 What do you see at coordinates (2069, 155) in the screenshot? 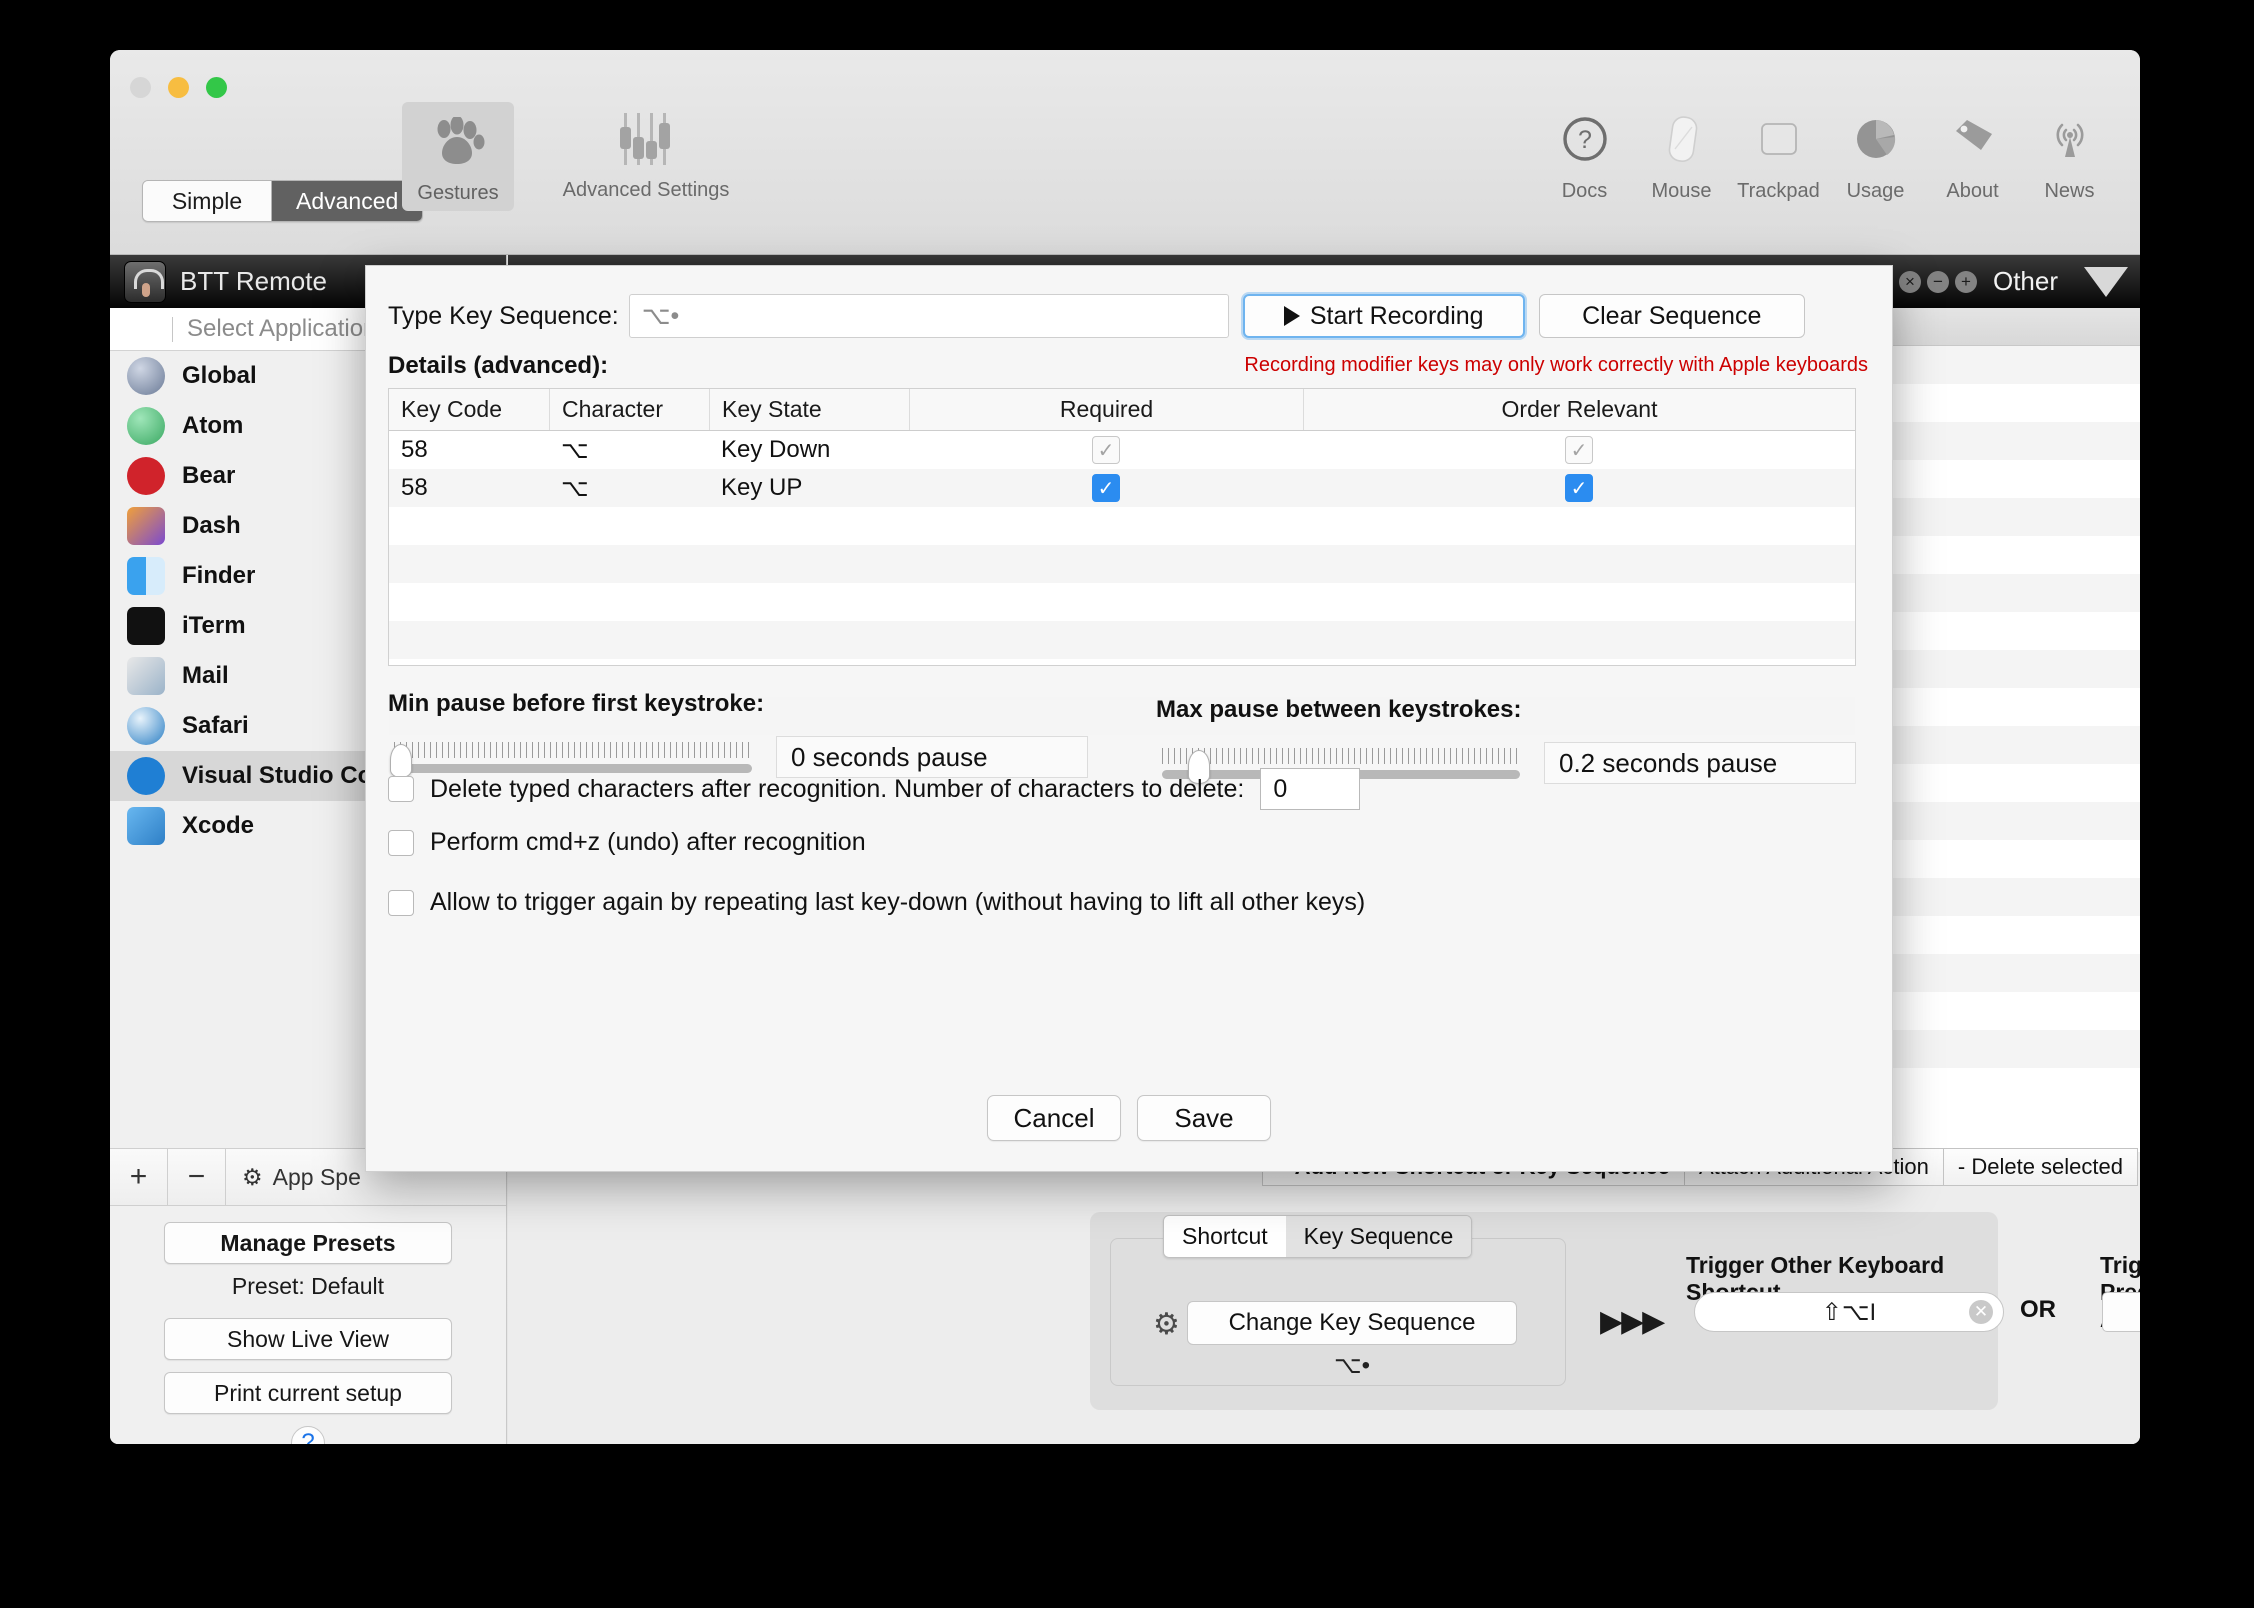
I see `toolbar-item-news: News` at bounding box center [2069, 155].